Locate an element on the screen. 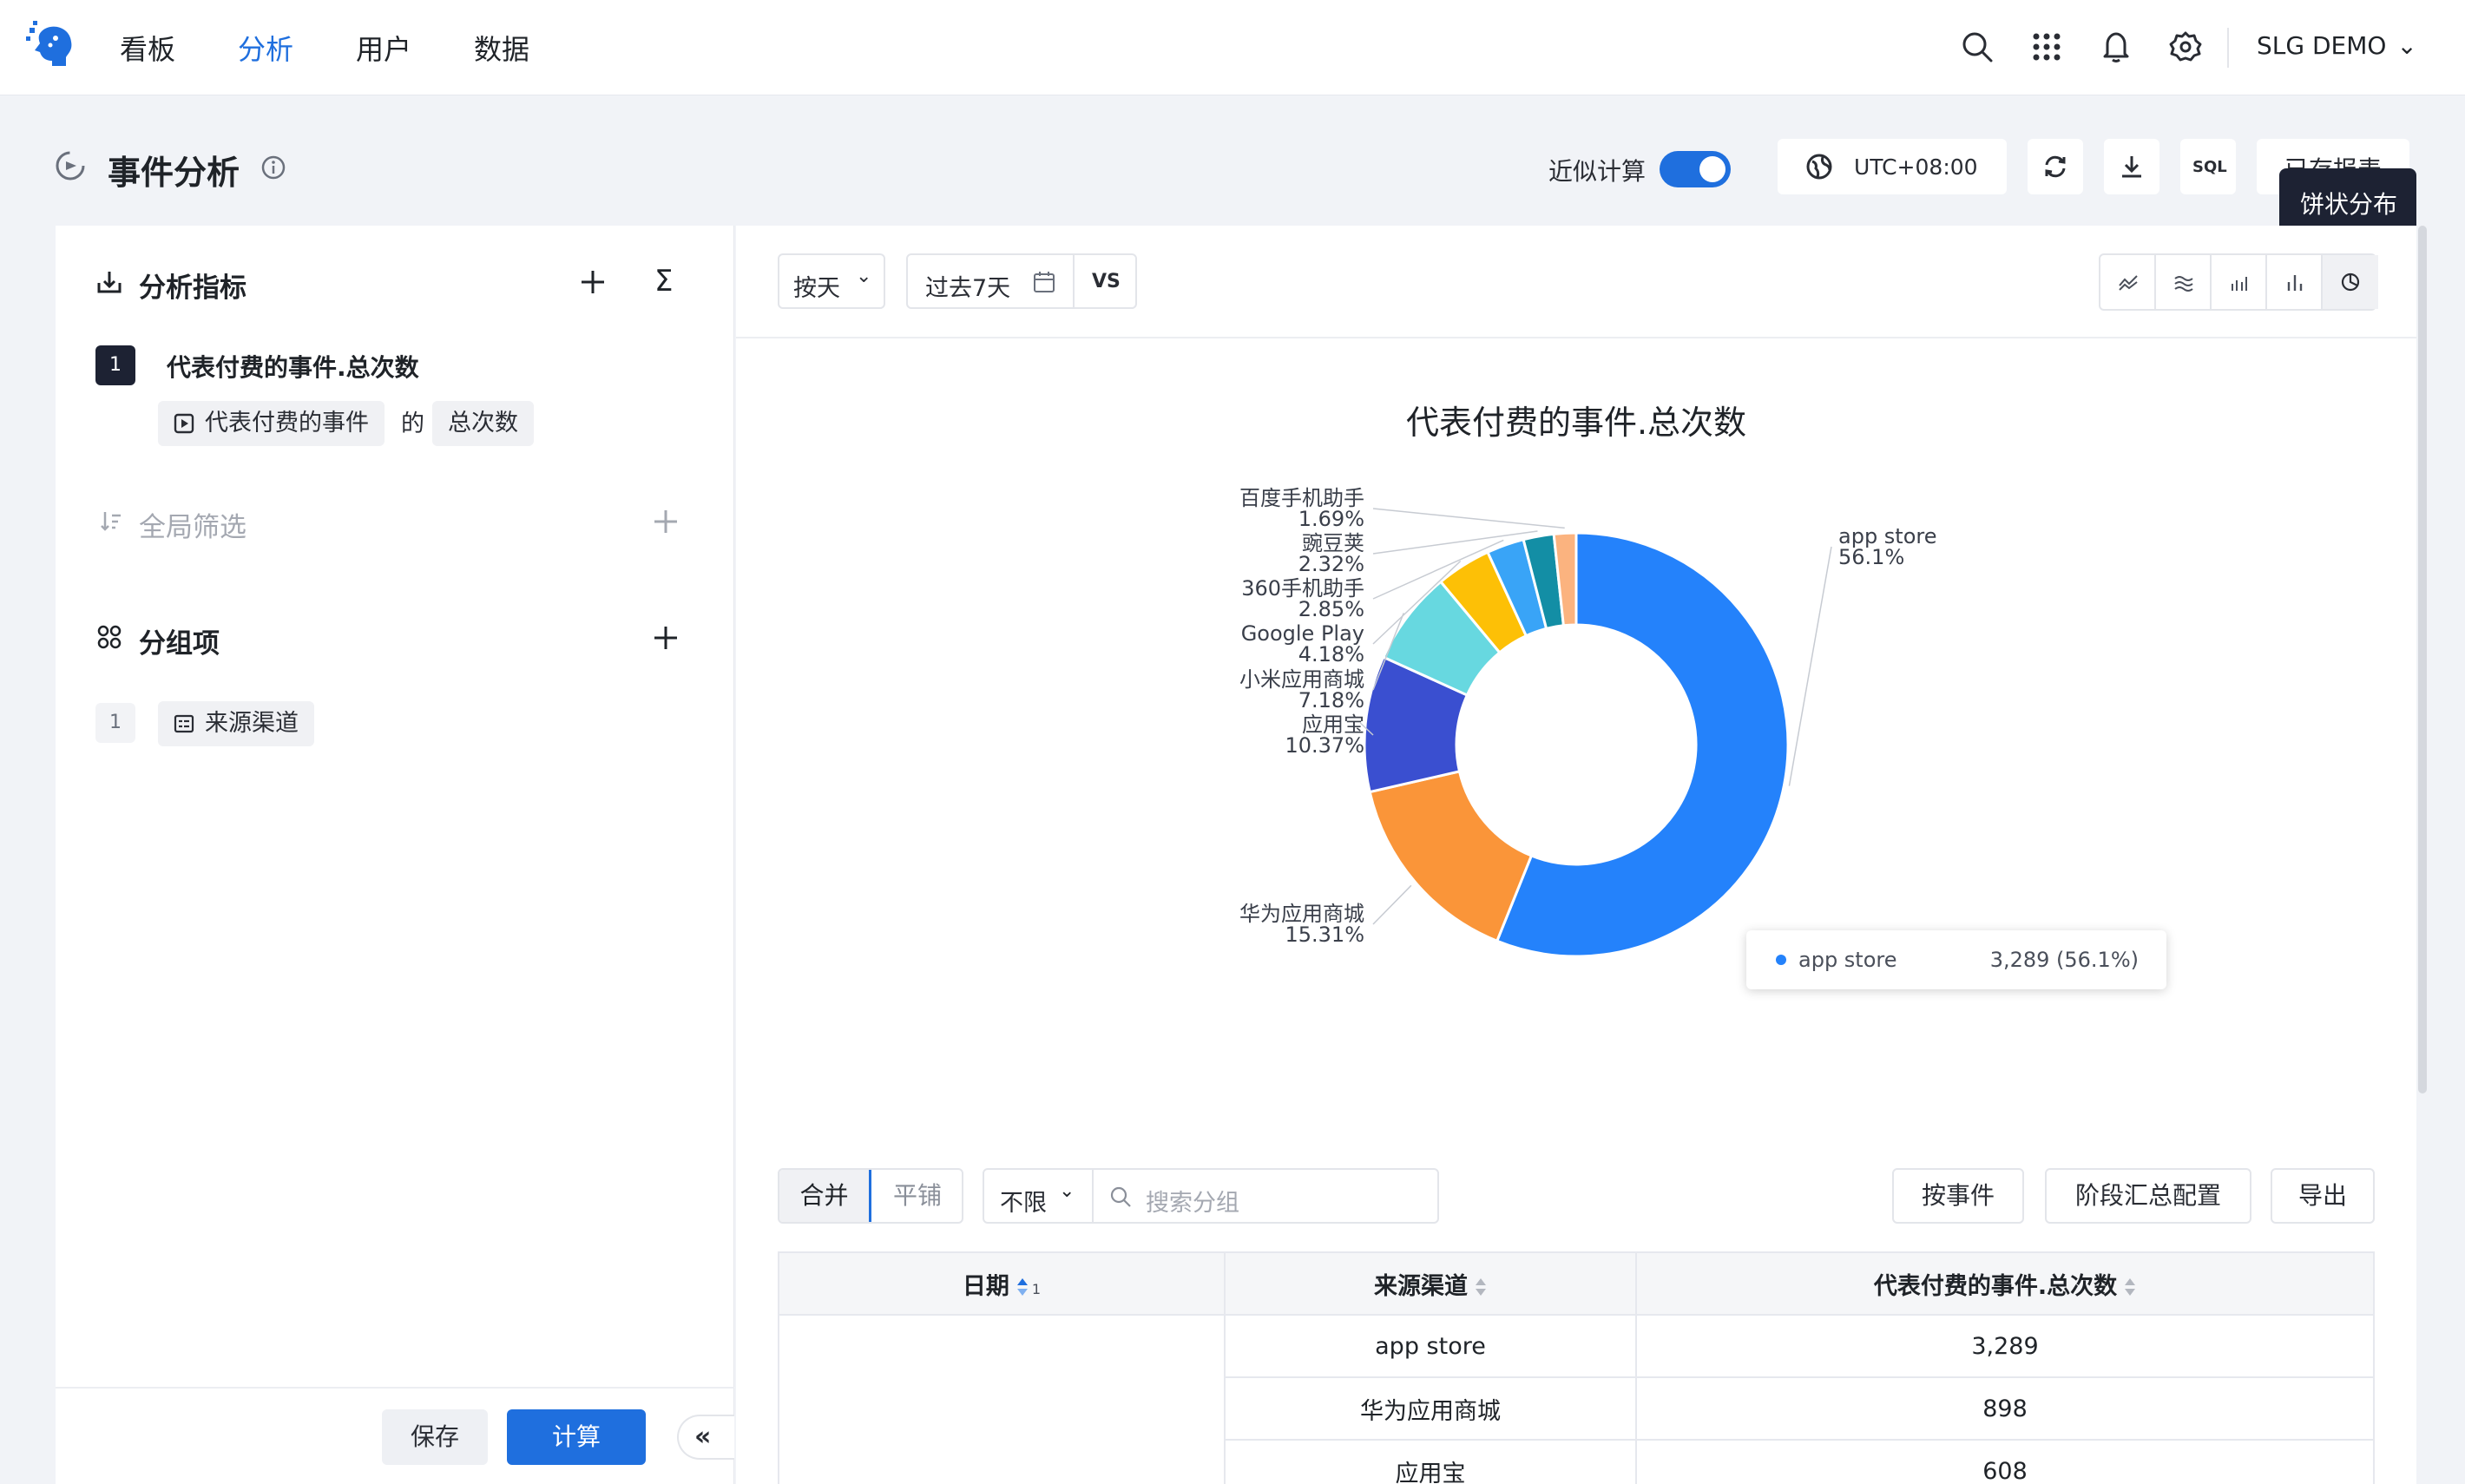  nav-users: 用户 is located at coordinates (384, 48).